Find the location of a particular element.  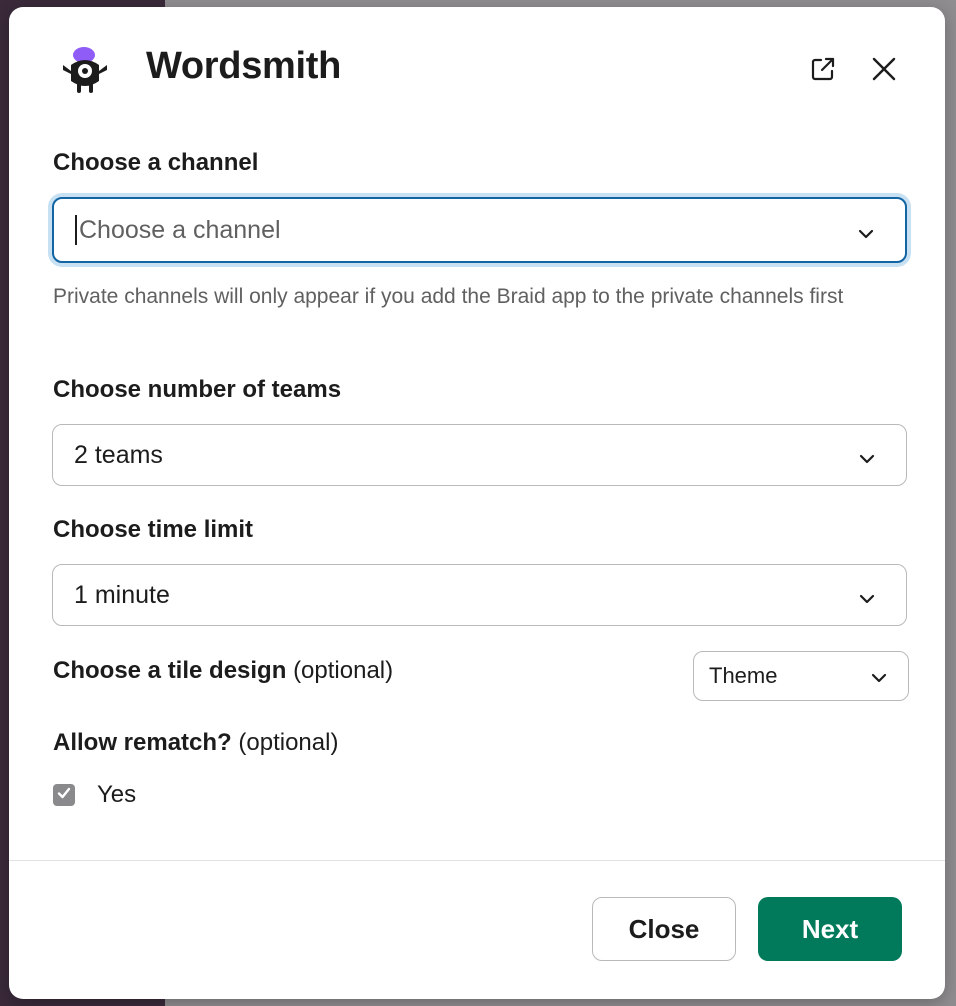

text-caret is located at coordinates (76, 230).